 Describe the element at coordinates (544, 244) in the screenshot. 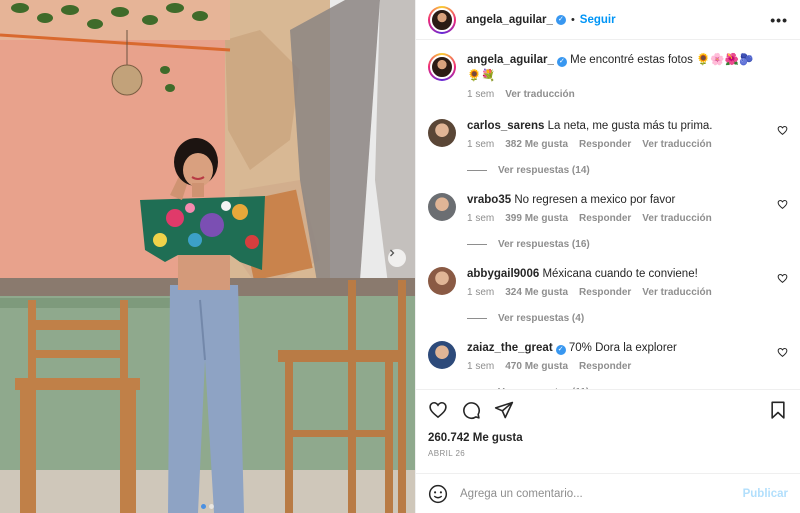

I see `view-replies-label: Ver respuestas (16)` at that location.